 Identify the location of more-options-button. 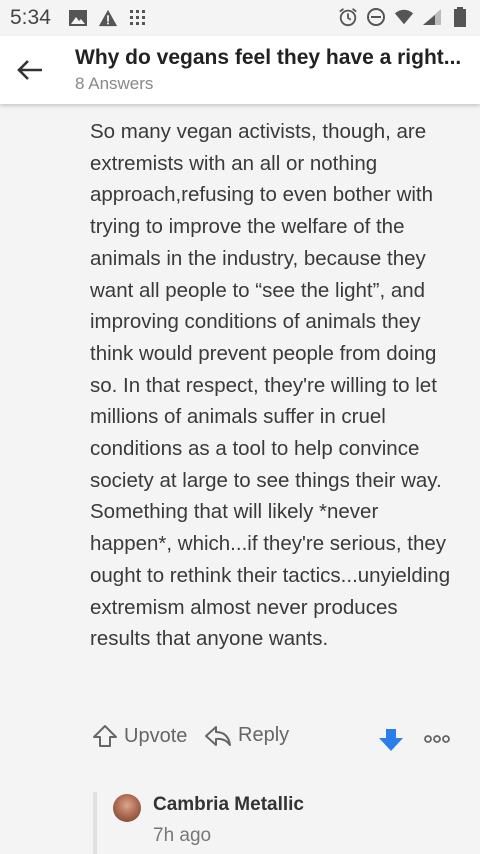
(437, 739).